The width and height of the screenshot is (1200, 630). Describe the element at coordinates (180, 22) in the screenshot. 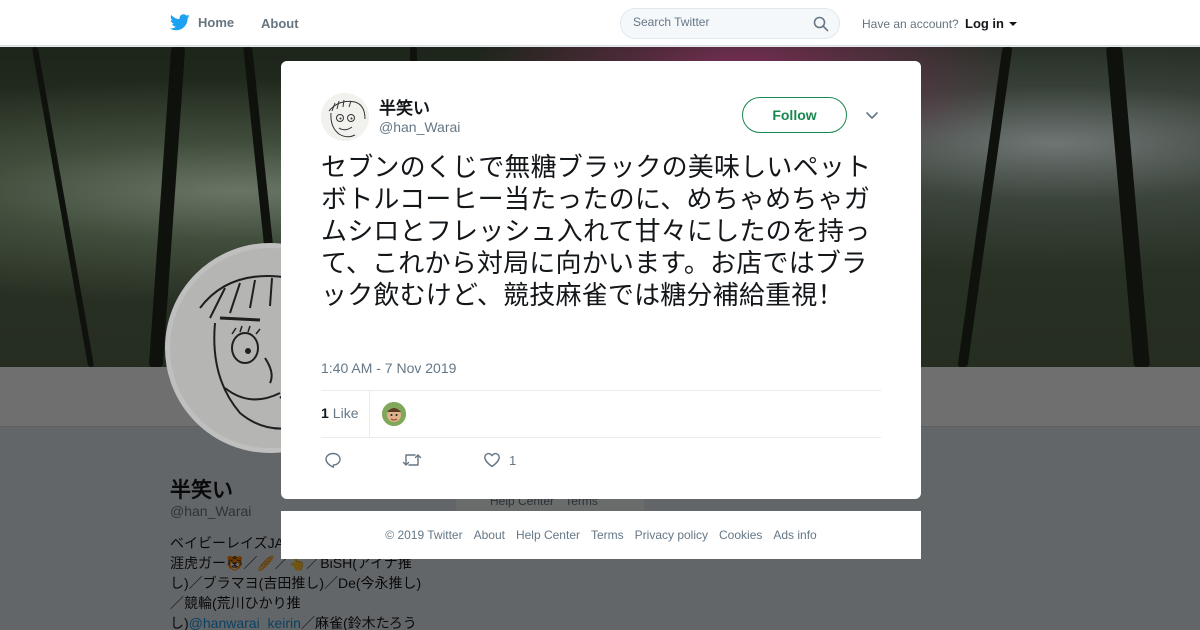

I see `twitter-bird-icon` at that location.